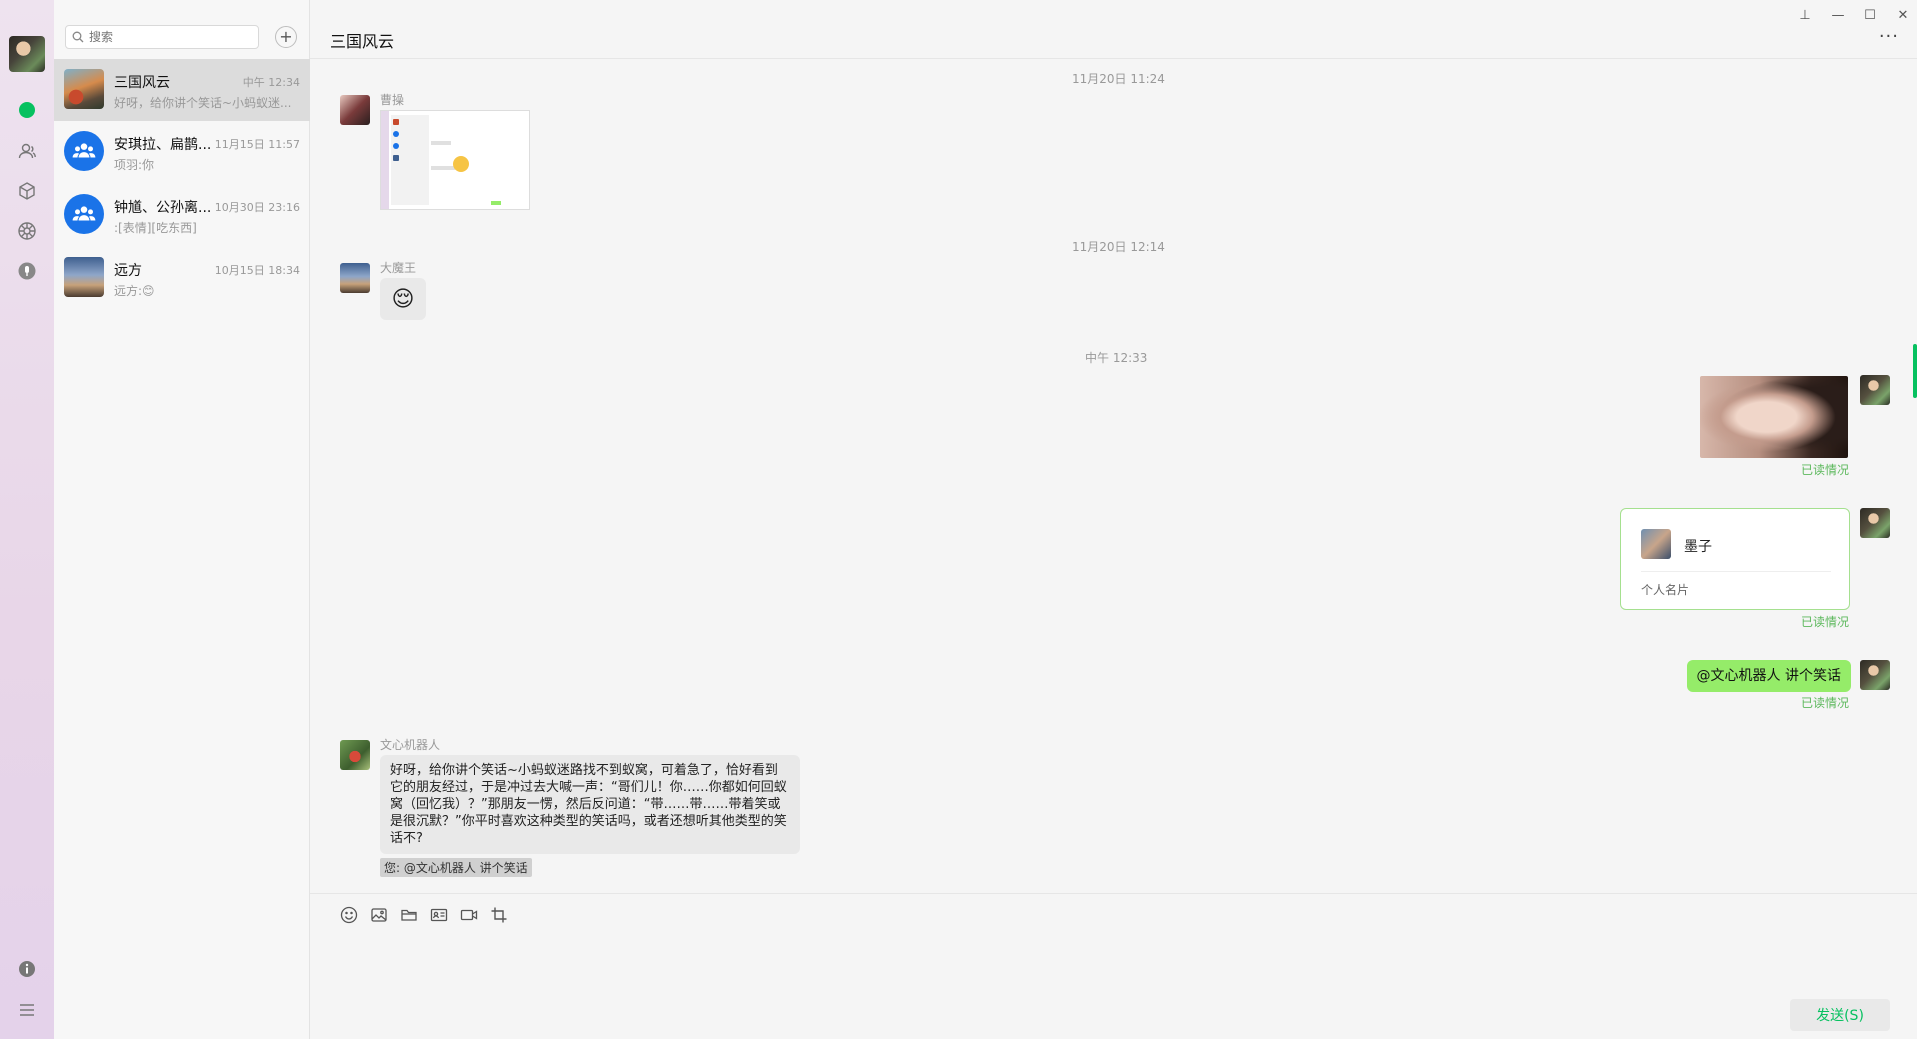  I want to click on conversation-item: 远方 10月15日 18:34 远方:😊, so click(182, 278).